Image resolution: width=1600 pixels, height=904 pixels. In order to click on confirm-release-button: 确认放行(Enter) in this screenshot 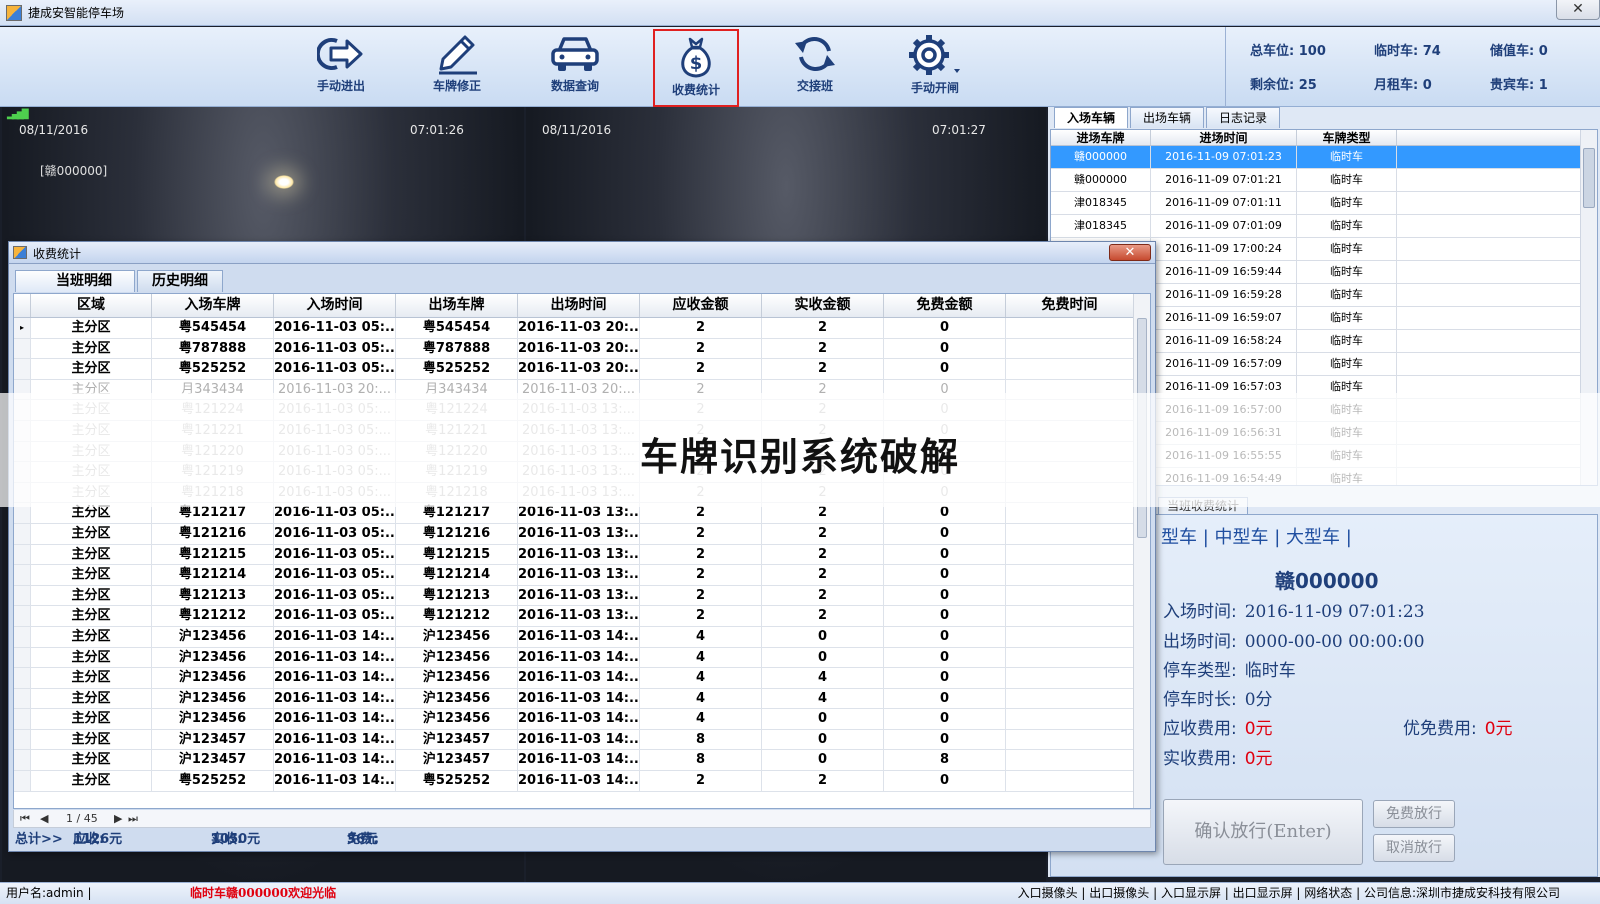, I will do `click(1263, 832)`.